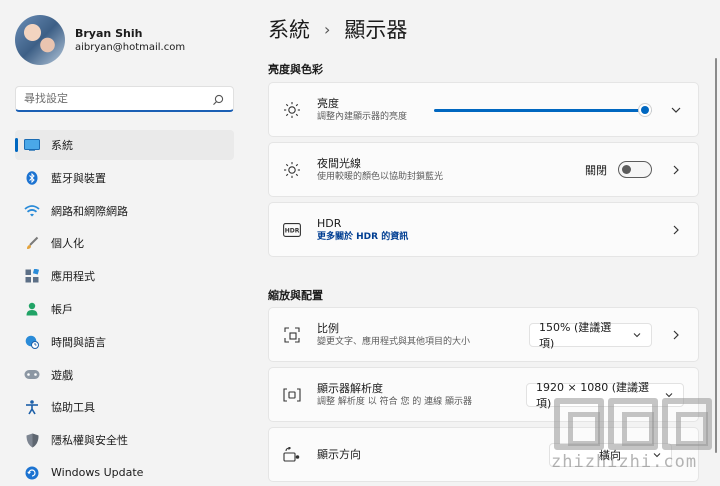 This screenshot has width=720, height=486. Describe the element at coordinates (32, 407) in the screenshot. I see `accessibility-icon` at that location.